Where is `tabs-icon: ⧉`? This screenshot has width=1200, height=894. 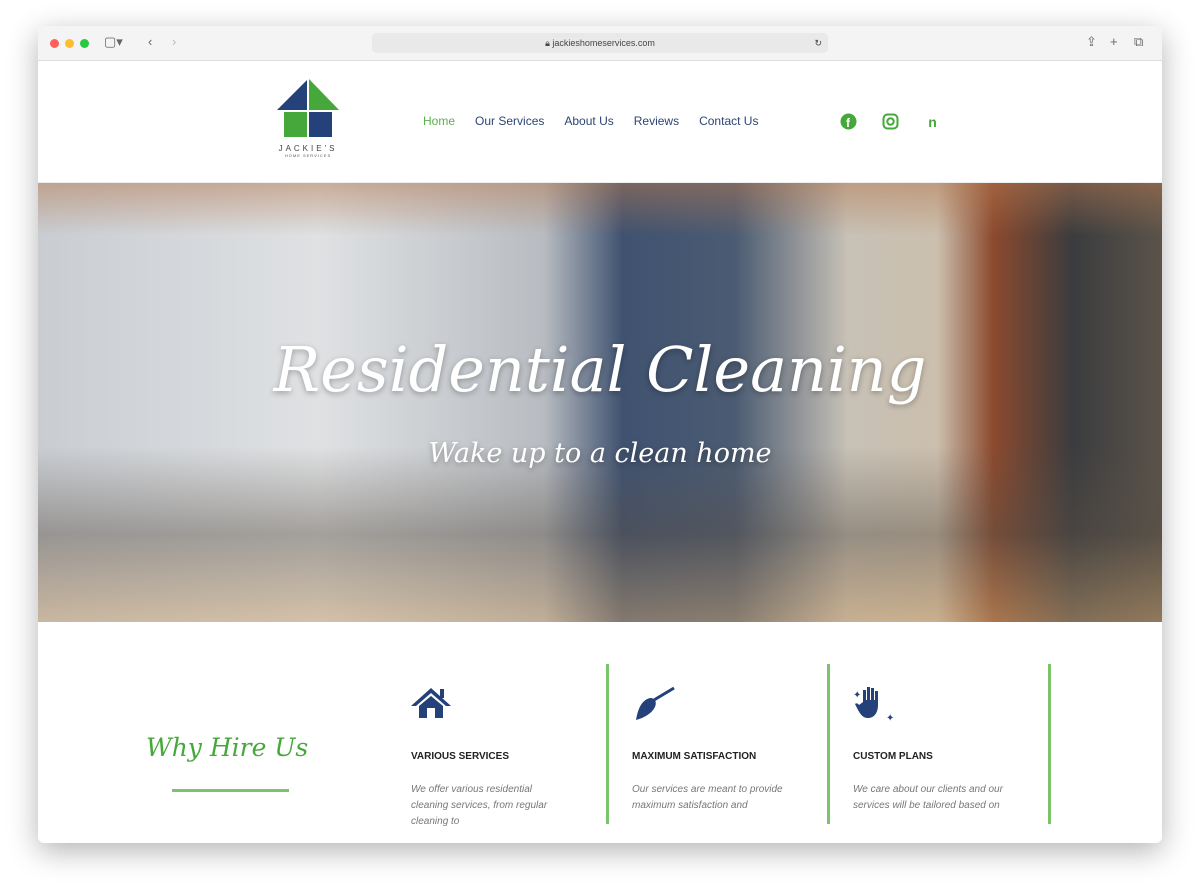
tabs-icon: ⧉ is located at coordinates (1138, 42).